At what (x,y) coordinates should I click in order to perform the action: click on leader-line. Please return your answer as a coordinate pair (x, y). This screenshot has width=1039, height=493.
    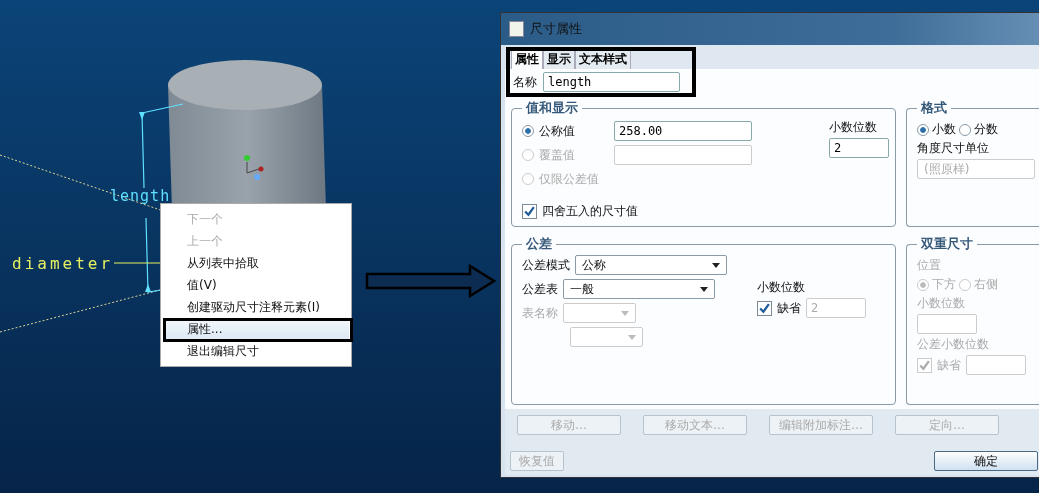
    Looking at the image, I should click on (137, 263).